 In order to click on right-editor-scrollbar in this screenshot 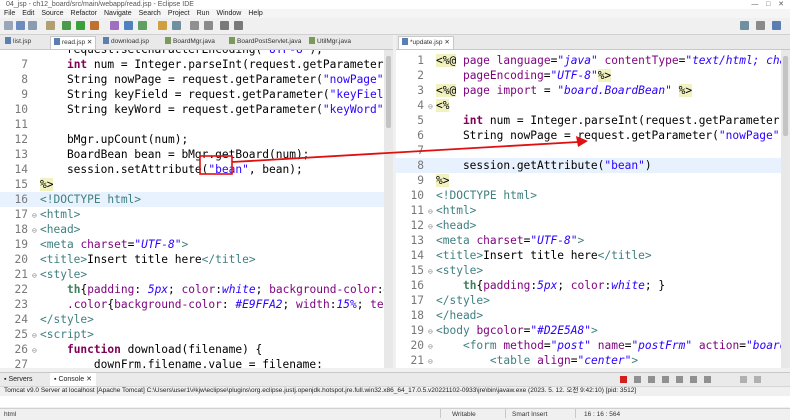, I will do `click(785, 209)`.